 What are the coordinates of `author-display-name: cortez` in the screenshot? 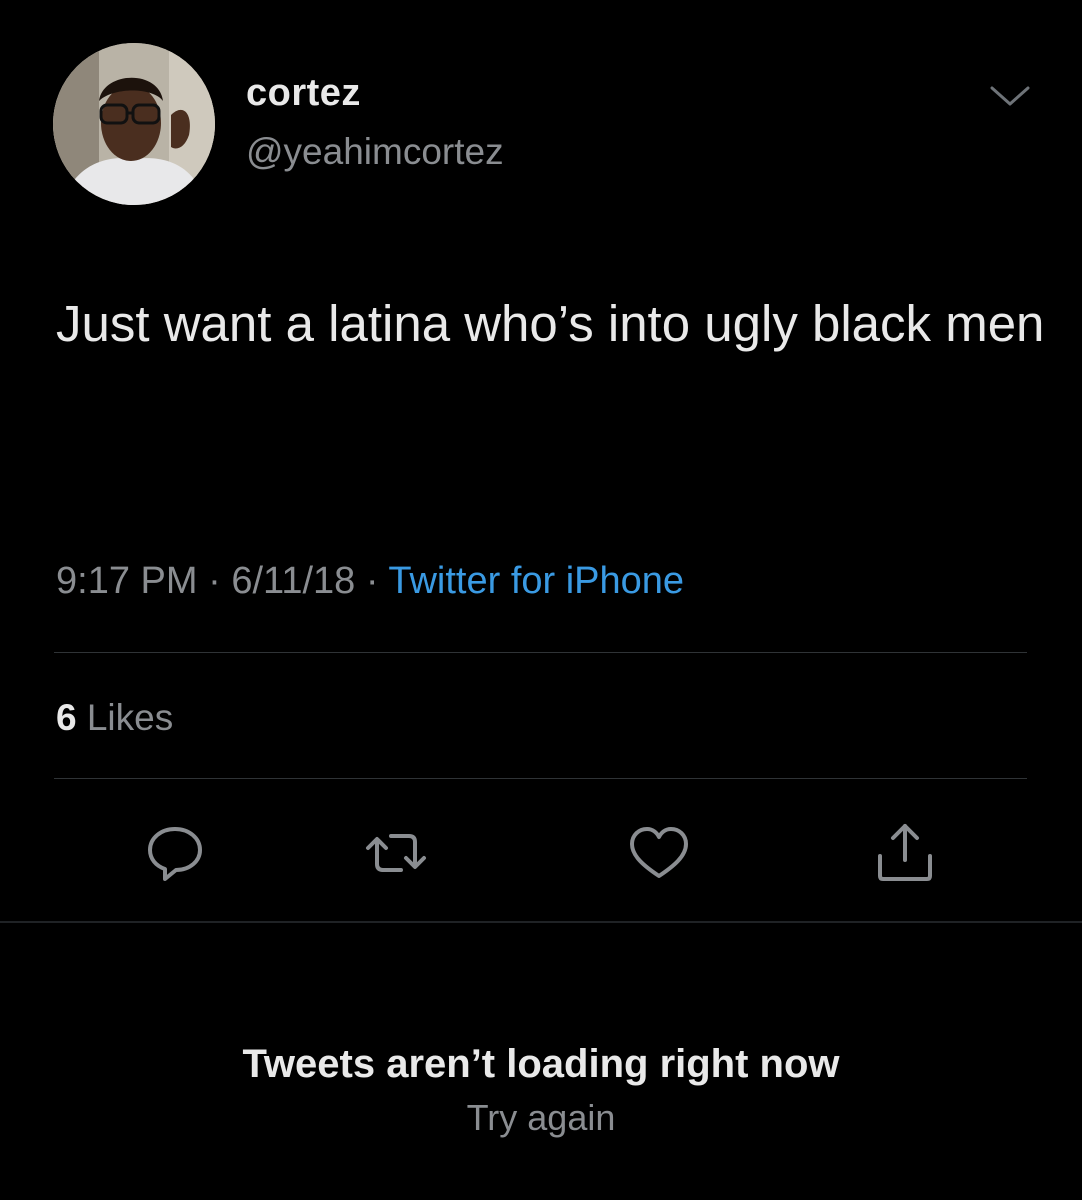 It's located at (303, 93).